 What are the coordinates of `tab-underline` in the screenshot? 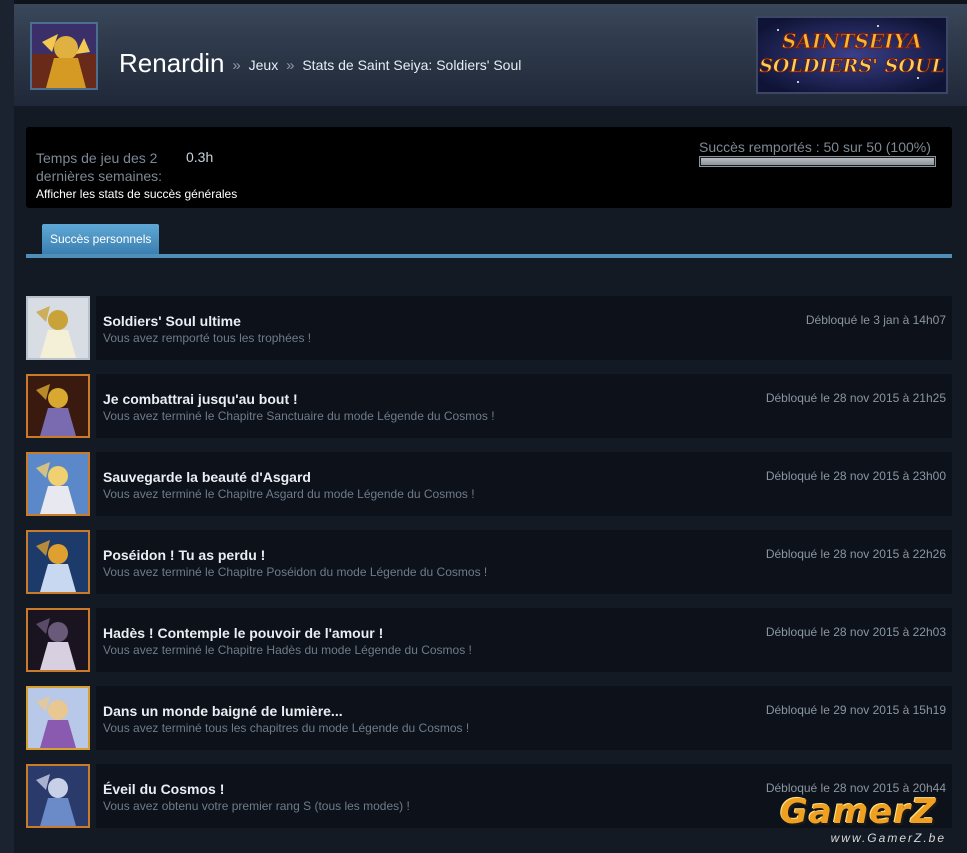 It's located at (489, 256).